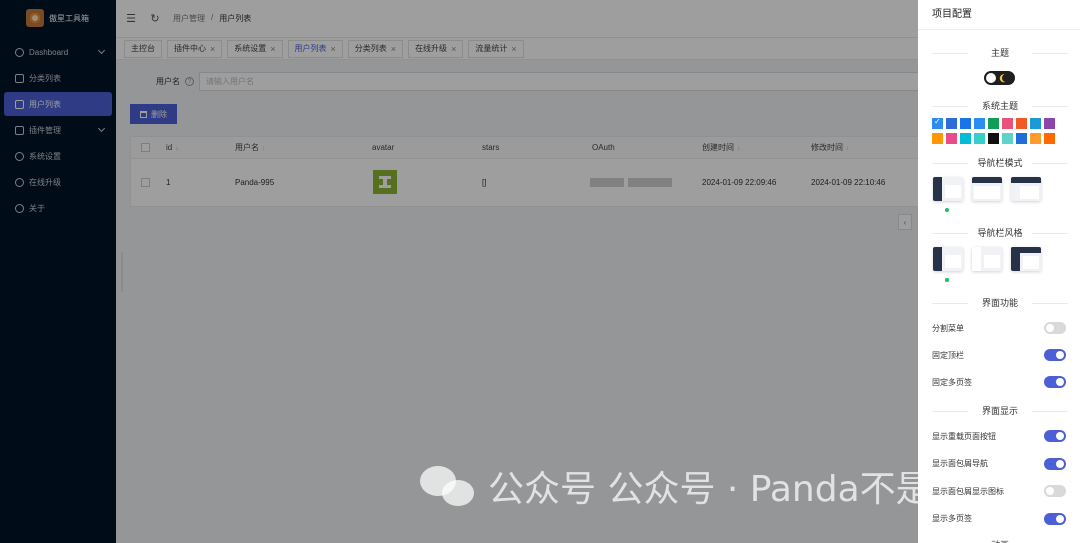 The image size is (1080, 543). What do you see at coordinates (1026, 259) in the screenshot?
I see `nav-style-header-dark-option` at bounding box center [1026, 259].